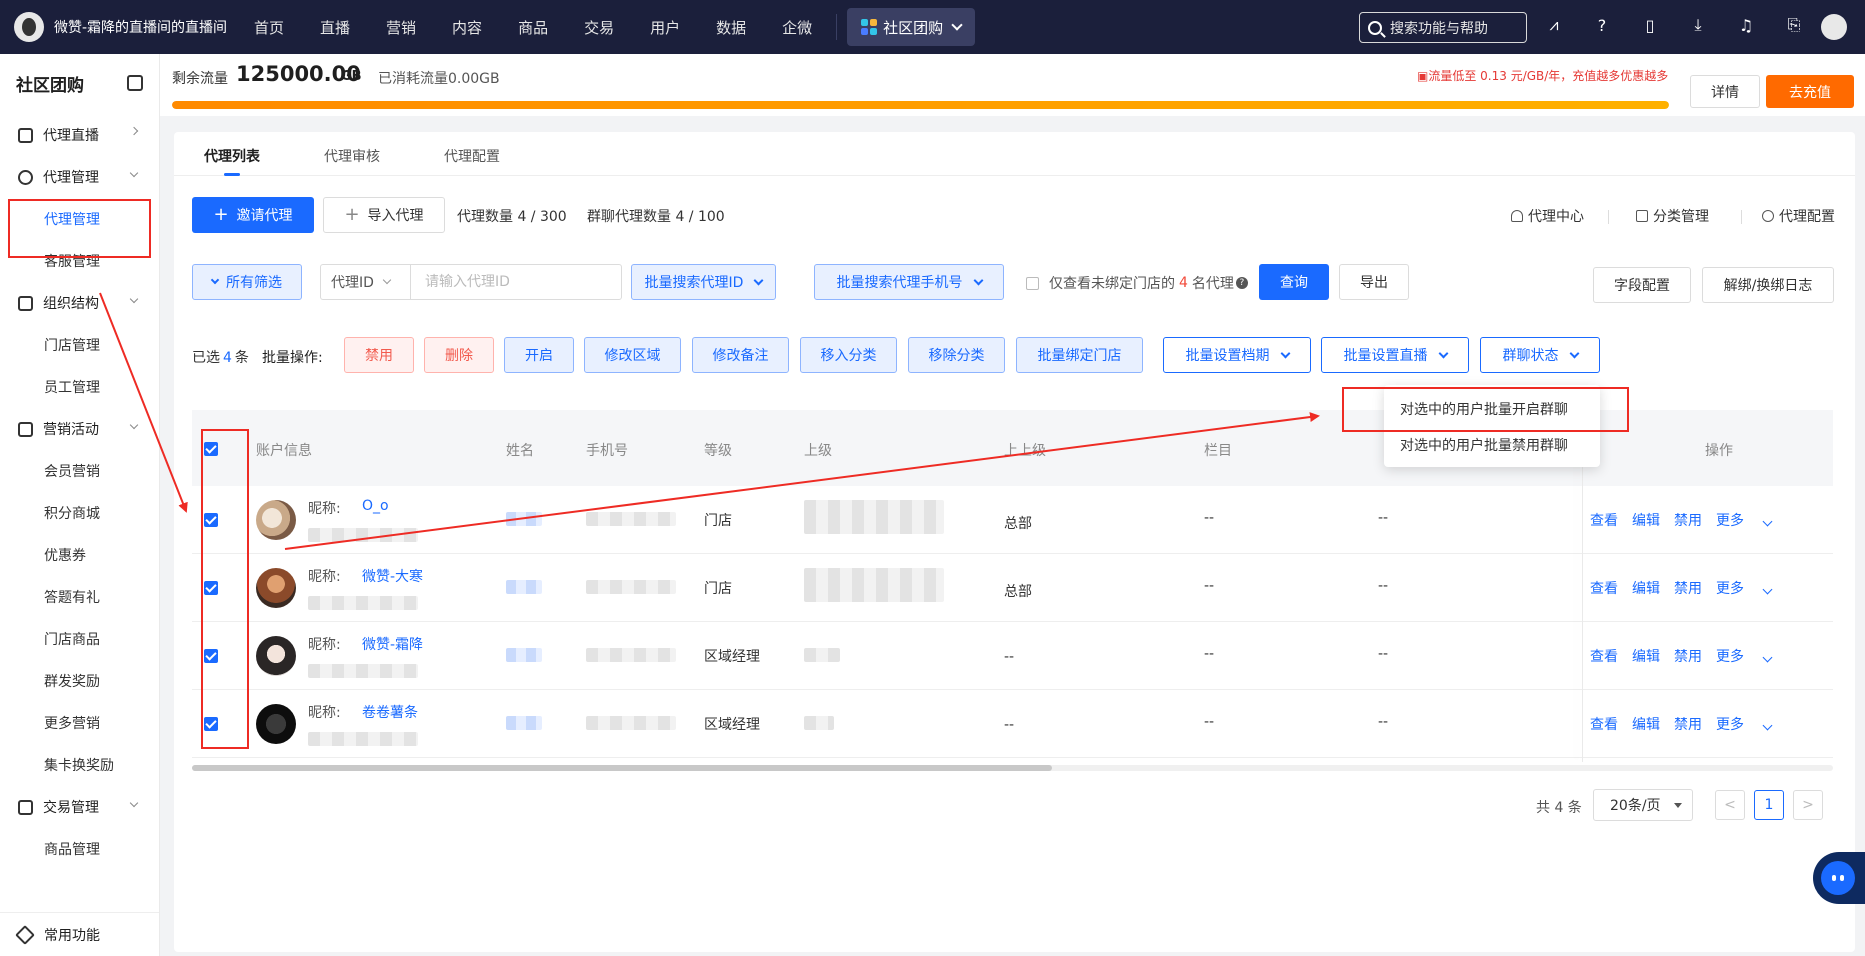 Image resolution: width=1865 pixels, height=956 pixels. Describe the element at coordinates (401, 27) in the screenshot. I see `nav-marketing: 营销` at that location.